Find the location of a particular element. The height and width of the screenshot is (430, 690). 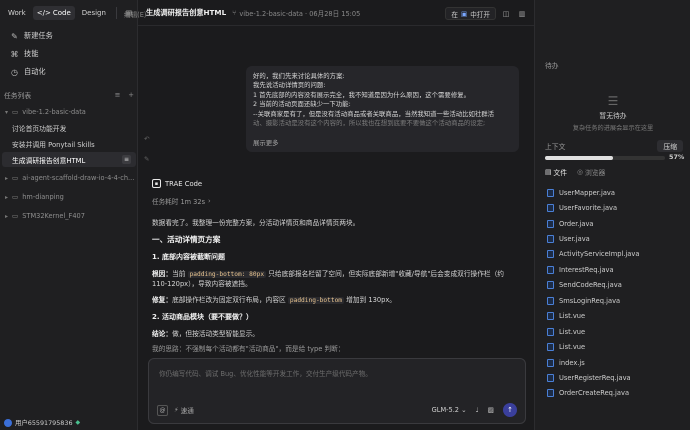

file-name: OrderCreateReq.java is located at coordinates (594, 393).